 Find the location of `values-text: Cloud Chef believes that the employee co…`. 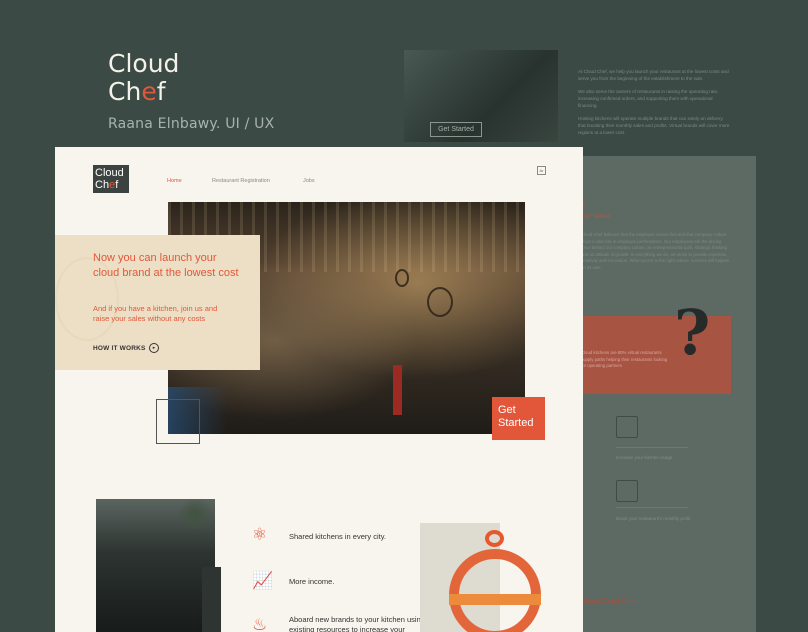

values-text: Cloud Chef believes that the employee co… is located at coordinates (655, 251).